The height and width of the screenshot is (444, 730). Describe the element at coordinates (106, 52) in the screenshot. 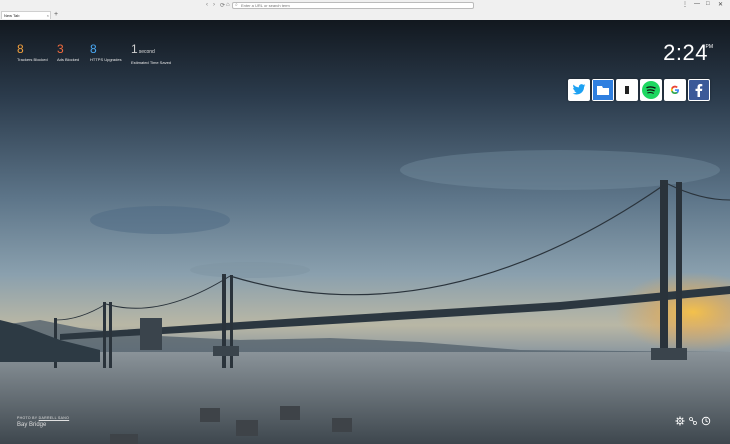

I see `stat-https-upgrades: 8 HTTPS Upgrades` at that location.